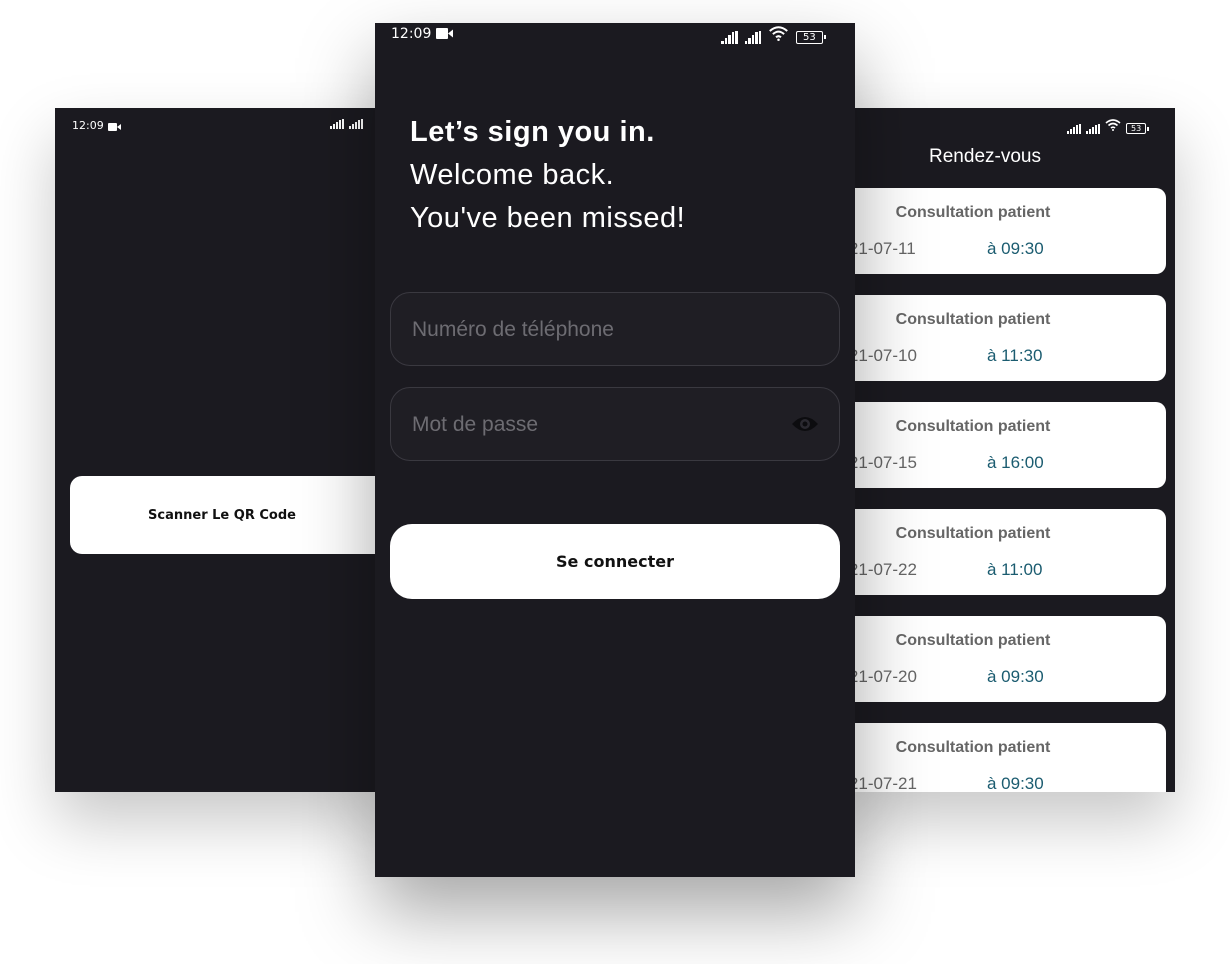 The image size is (1230, 964). Describe the element at coordinates (602, 330) in the screenshot. I see `phone-input` at that location.